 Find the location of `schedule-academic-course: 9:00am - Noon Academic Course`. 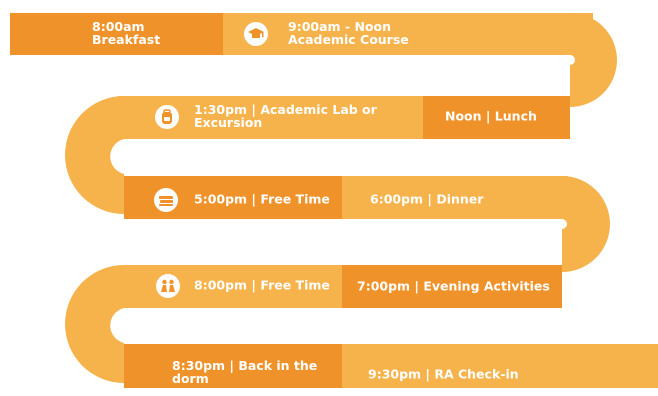

schedule-academic-course: 9:00am - Noon Academic Course is located at coordinates (348, 33).